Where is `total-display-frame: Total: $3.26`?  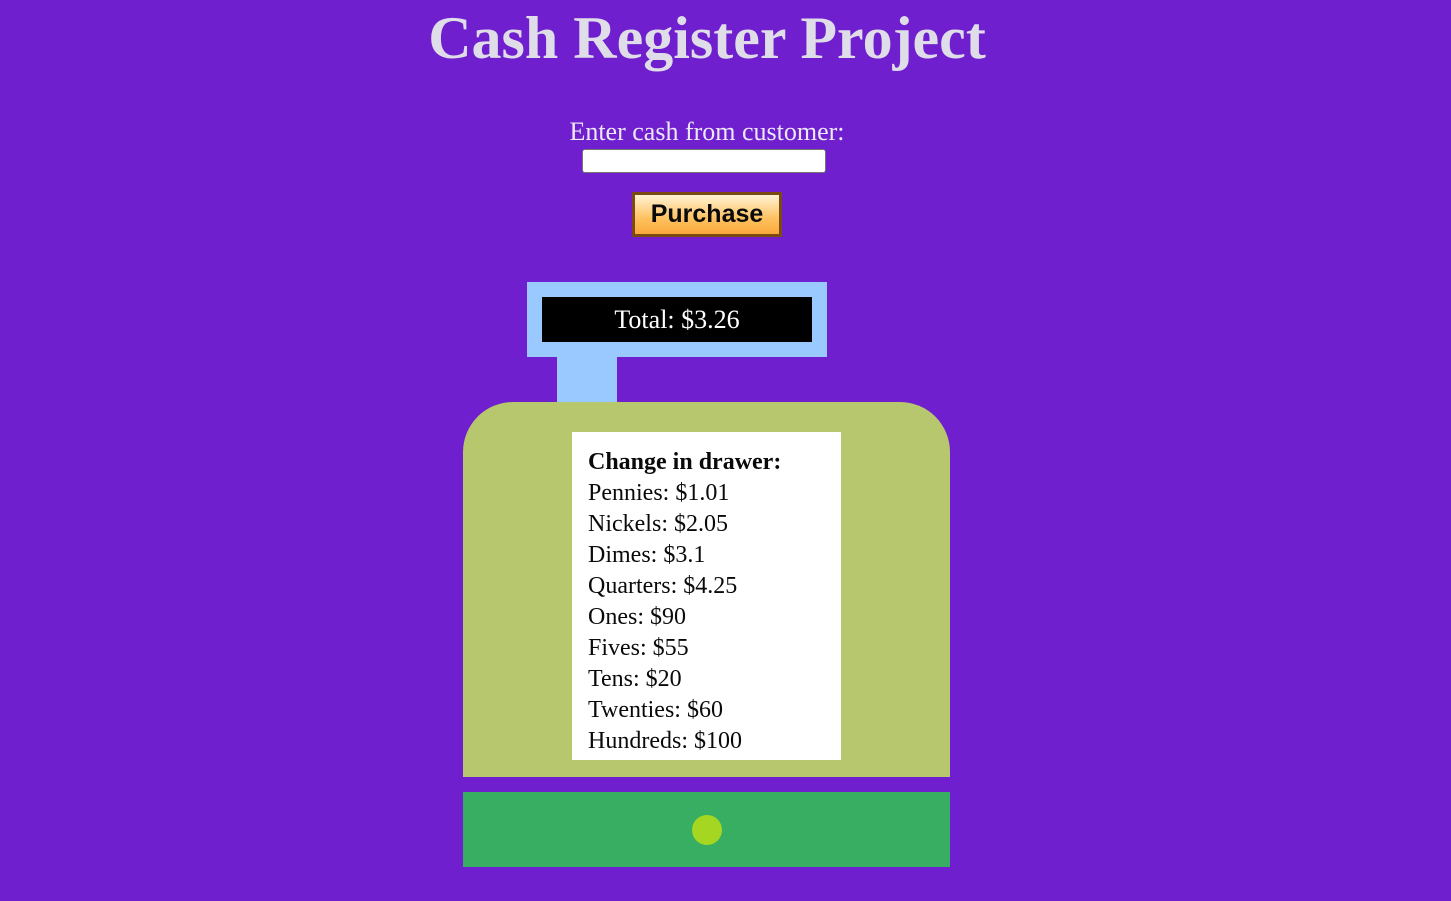
total-display-frame: Total: $3.26 is located at coordinates (677, 319).